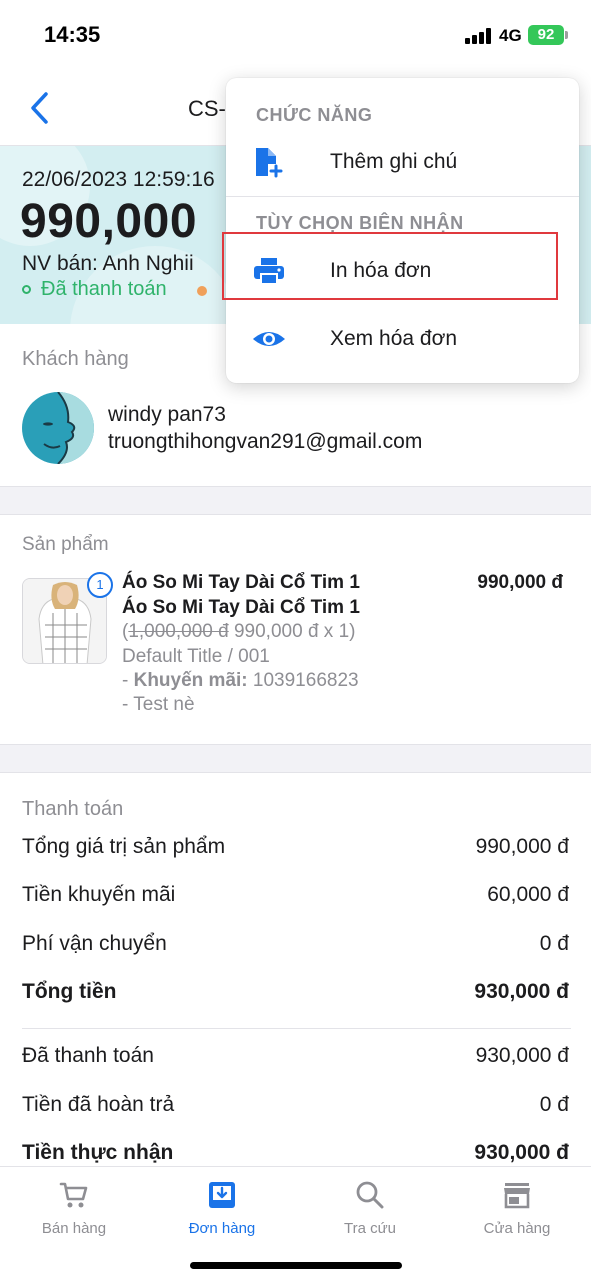 The height and width of the screenshot is (1280, 591). I want to click on payment-status-badge: Đã thanh toán, so click(94, 289).